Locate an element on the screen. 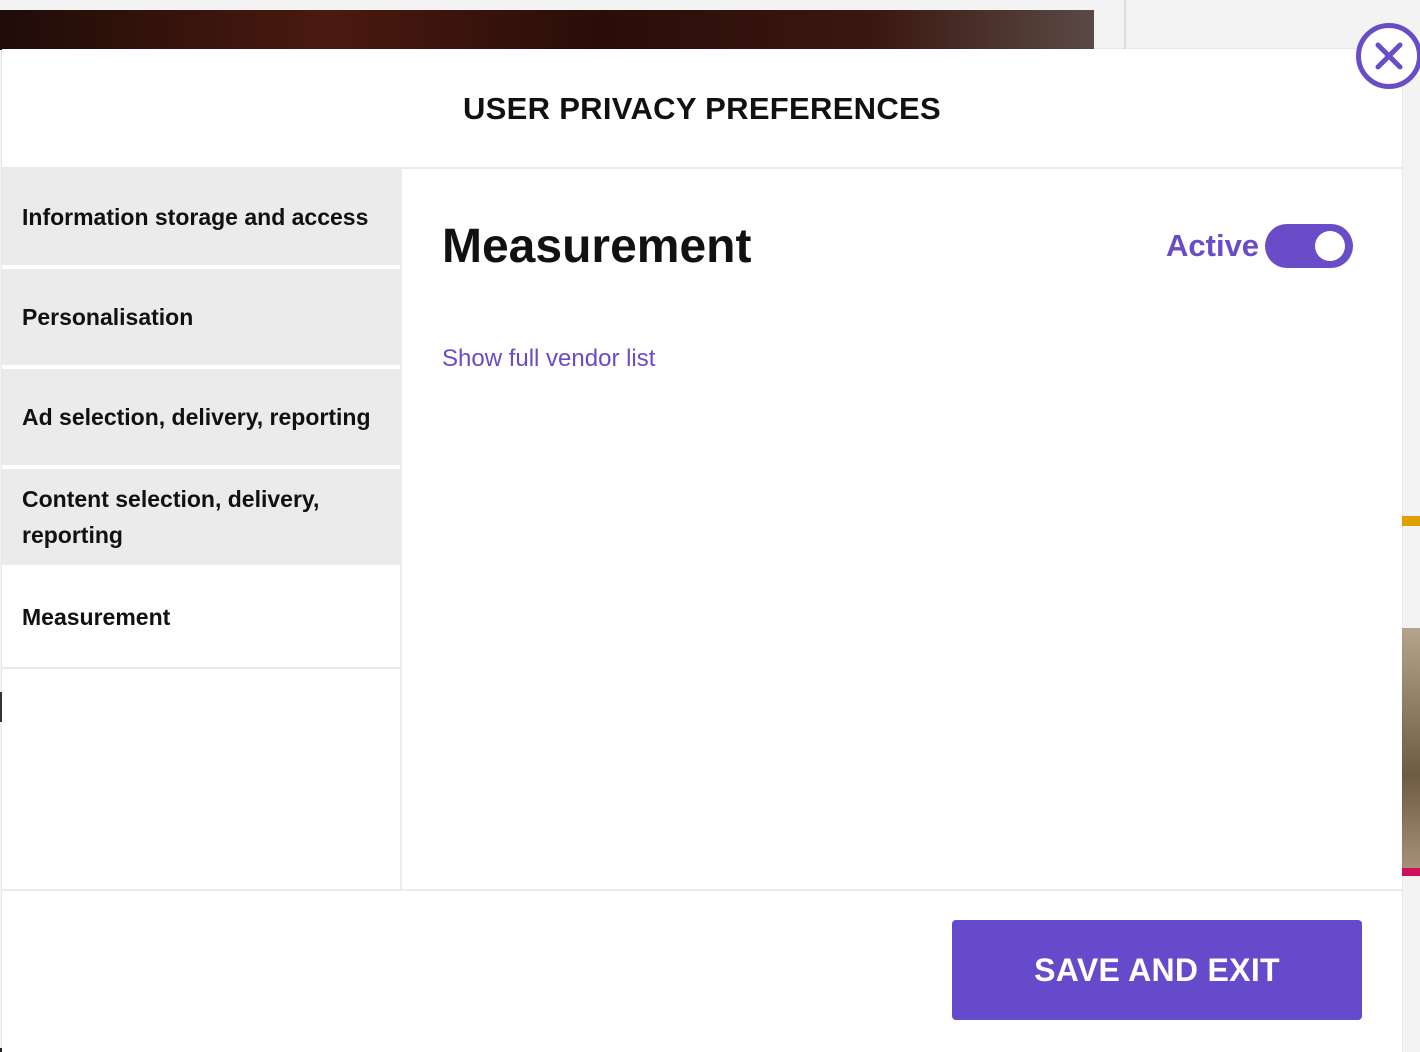 The height and width of the screenshot is (1052, 1420). background-hero-image is located at coordinates (547, 30).